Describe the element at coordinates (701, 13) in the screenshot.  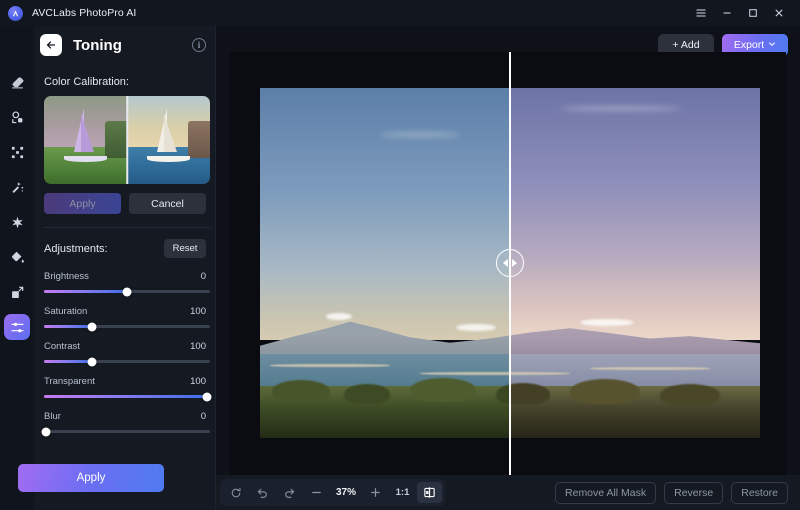
I see `hamburger-menu-icon` at that location.